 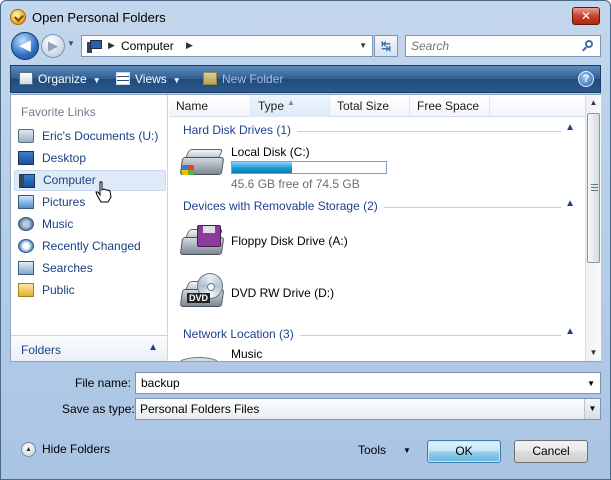 I want to click on dvd-badge: DVD, so click(x=199, y=298).